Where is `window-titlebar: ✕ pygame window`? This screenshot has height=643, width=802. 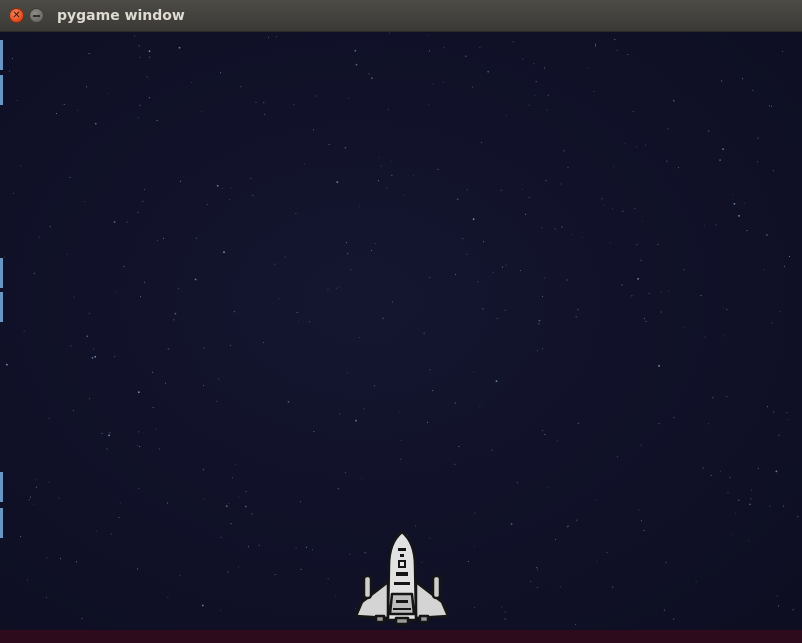 window-titlebar: ✕ pygame window is located at coordinates (401, 16).